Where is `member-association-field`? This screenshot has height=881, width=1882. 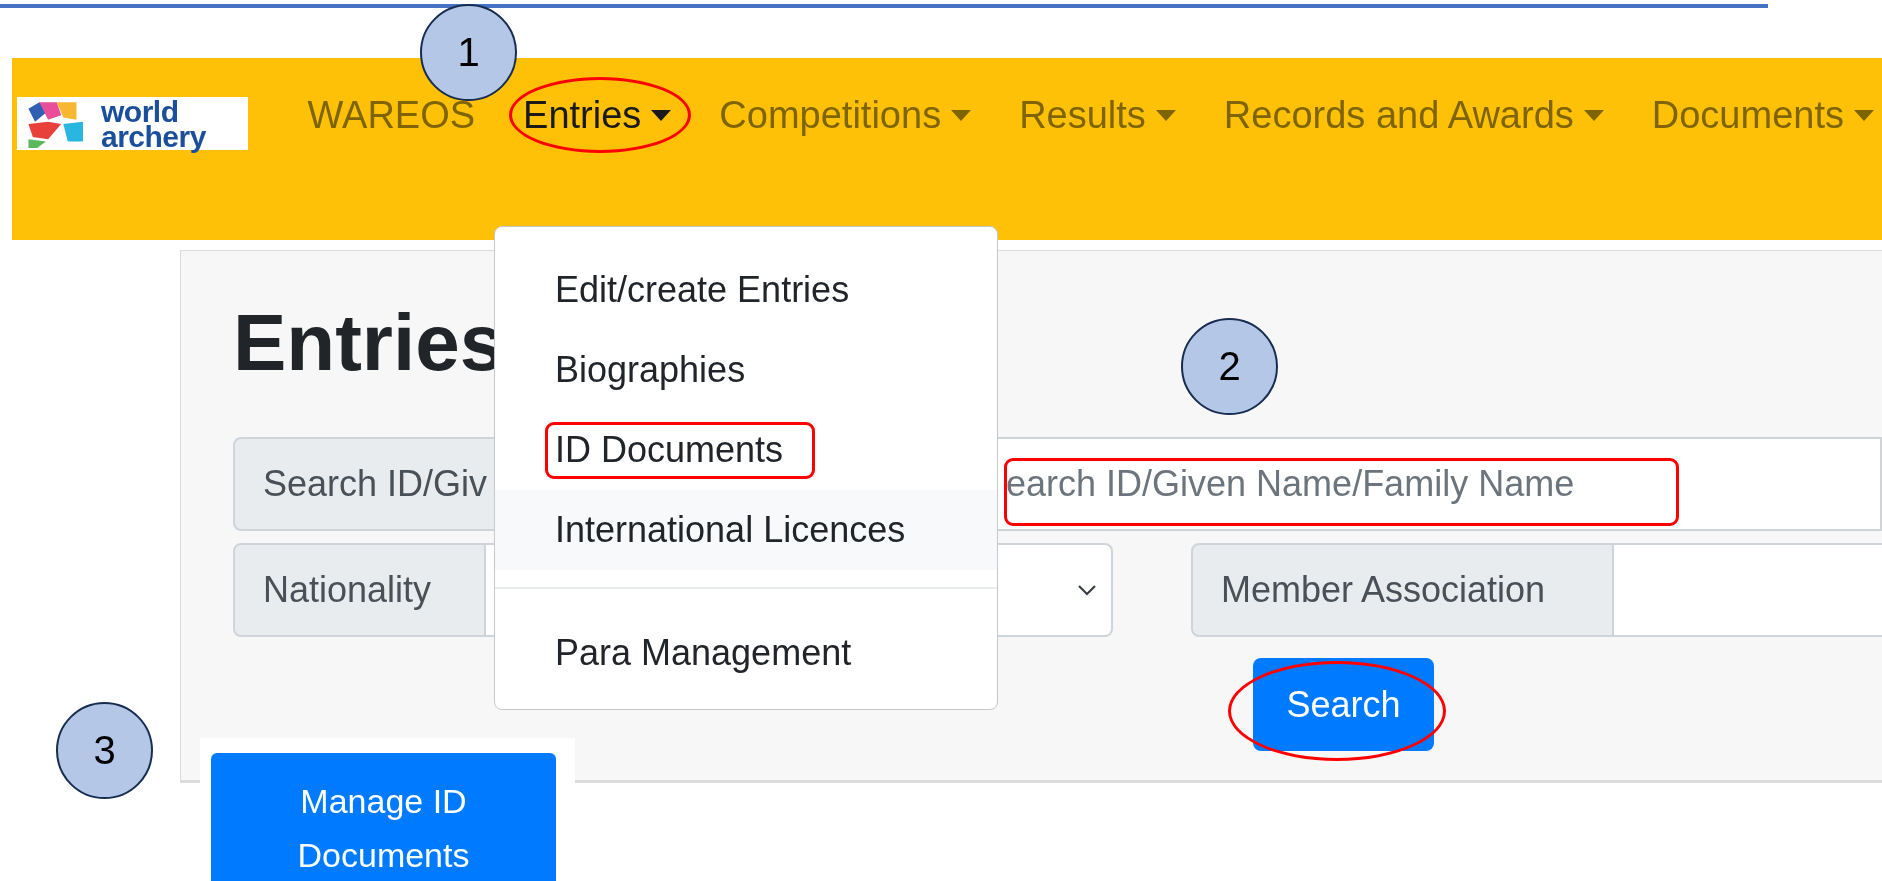 member-association-field is located at coordinates (1748, 590).